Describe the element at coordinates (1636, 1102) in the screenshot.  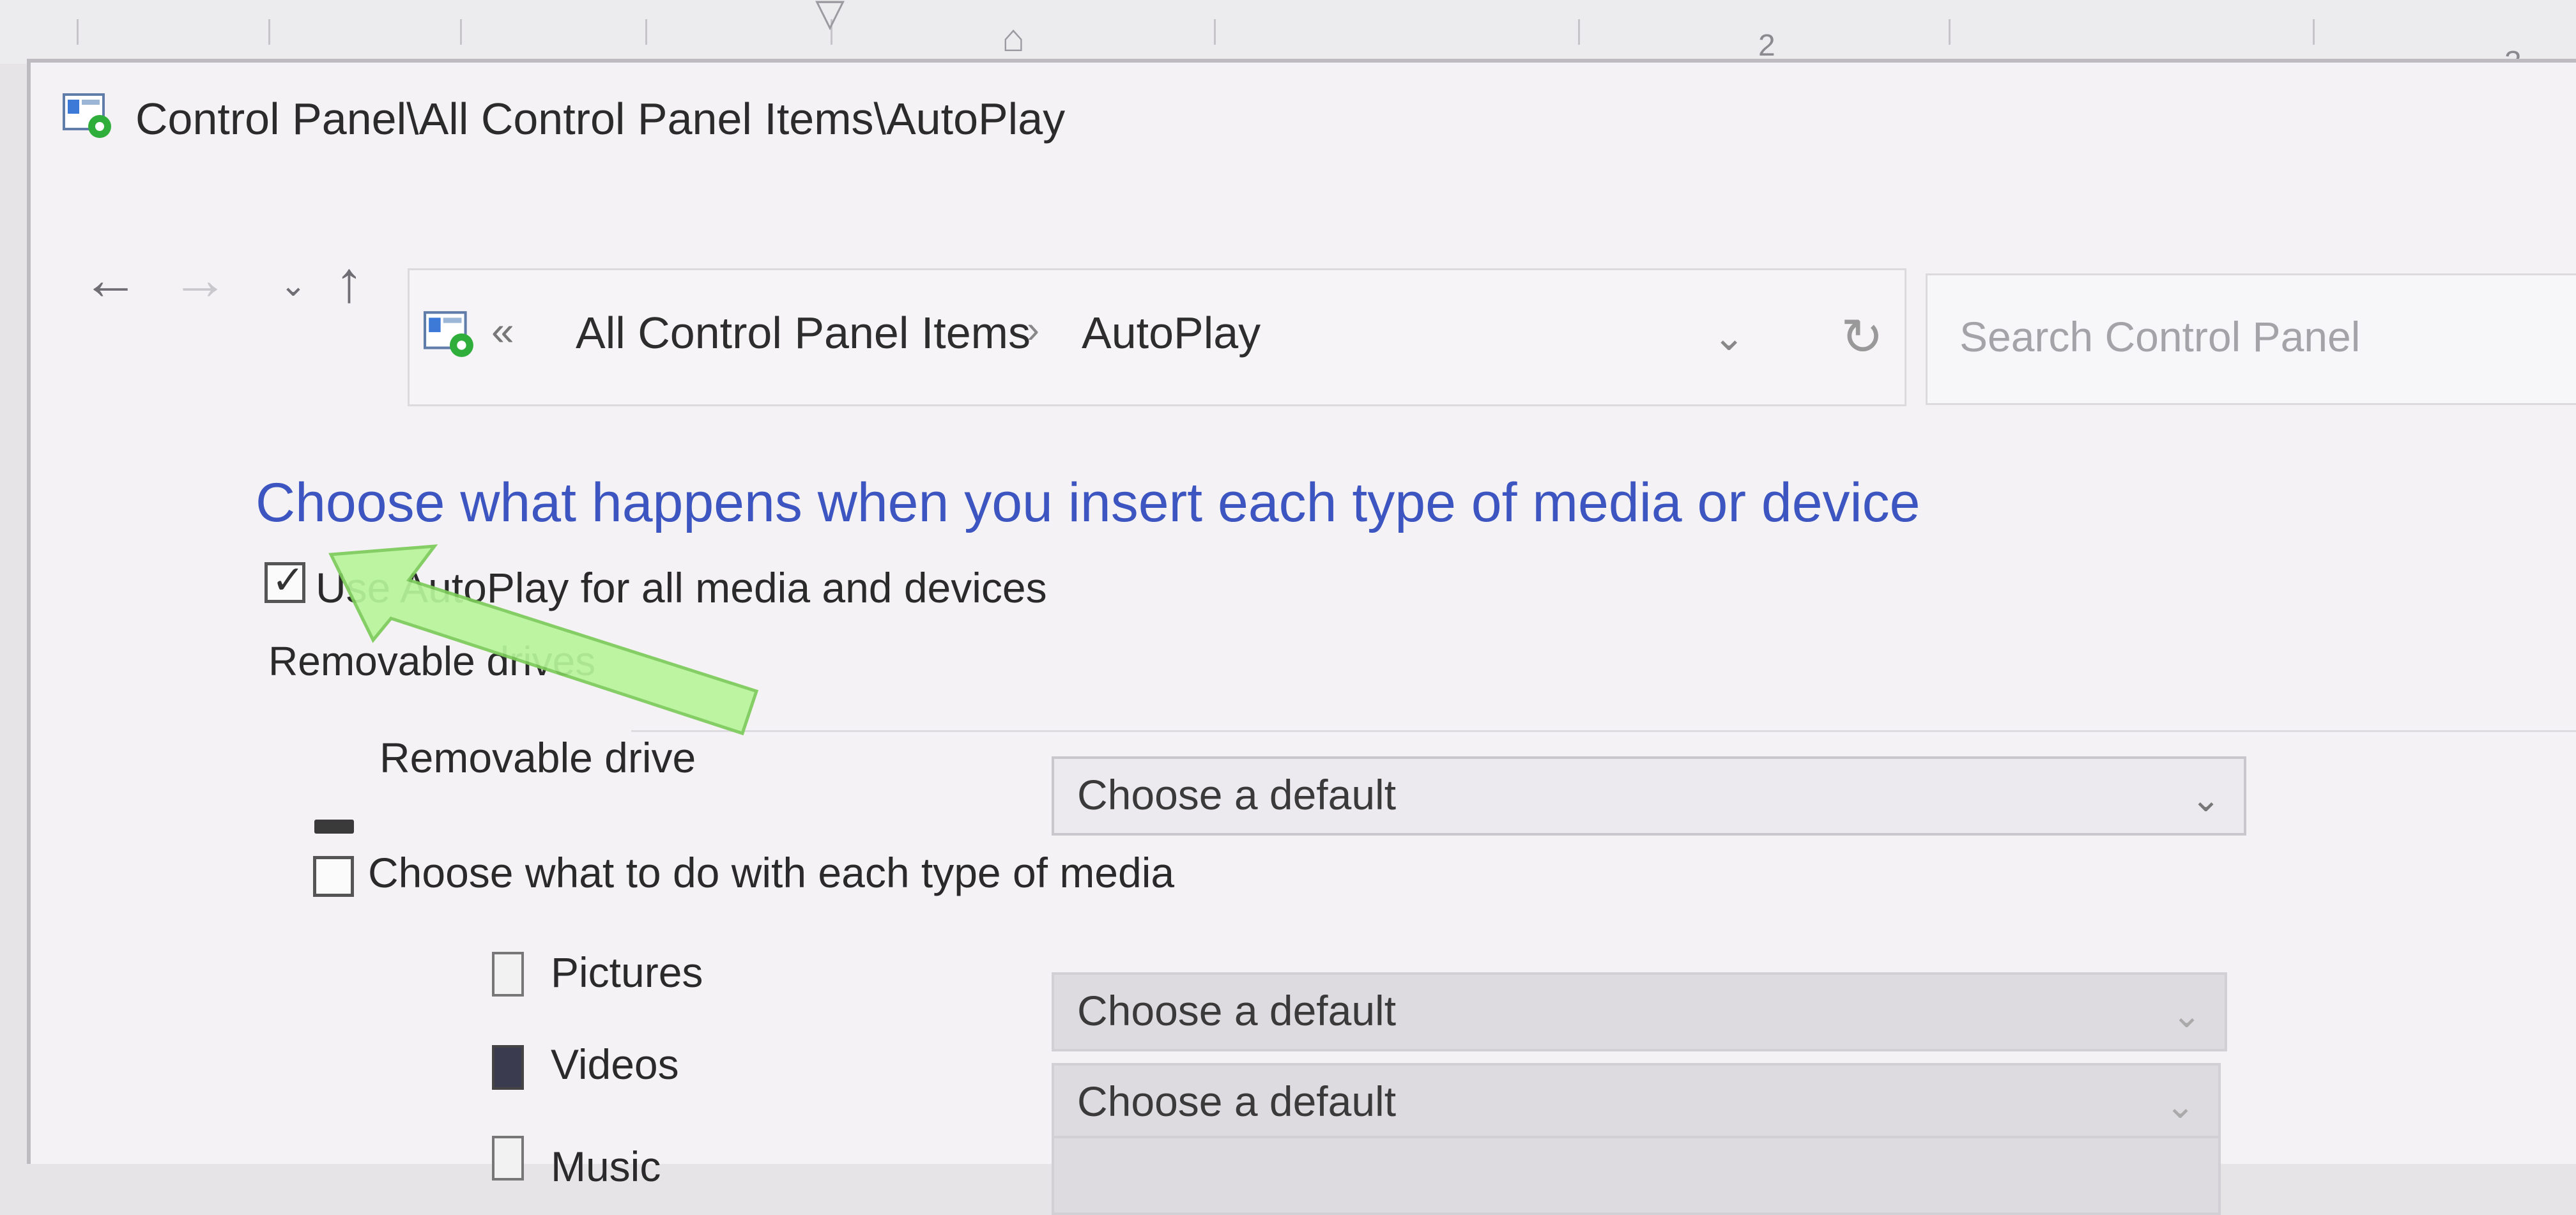
I see `videos-select: Choose a default ⌄` at that location.